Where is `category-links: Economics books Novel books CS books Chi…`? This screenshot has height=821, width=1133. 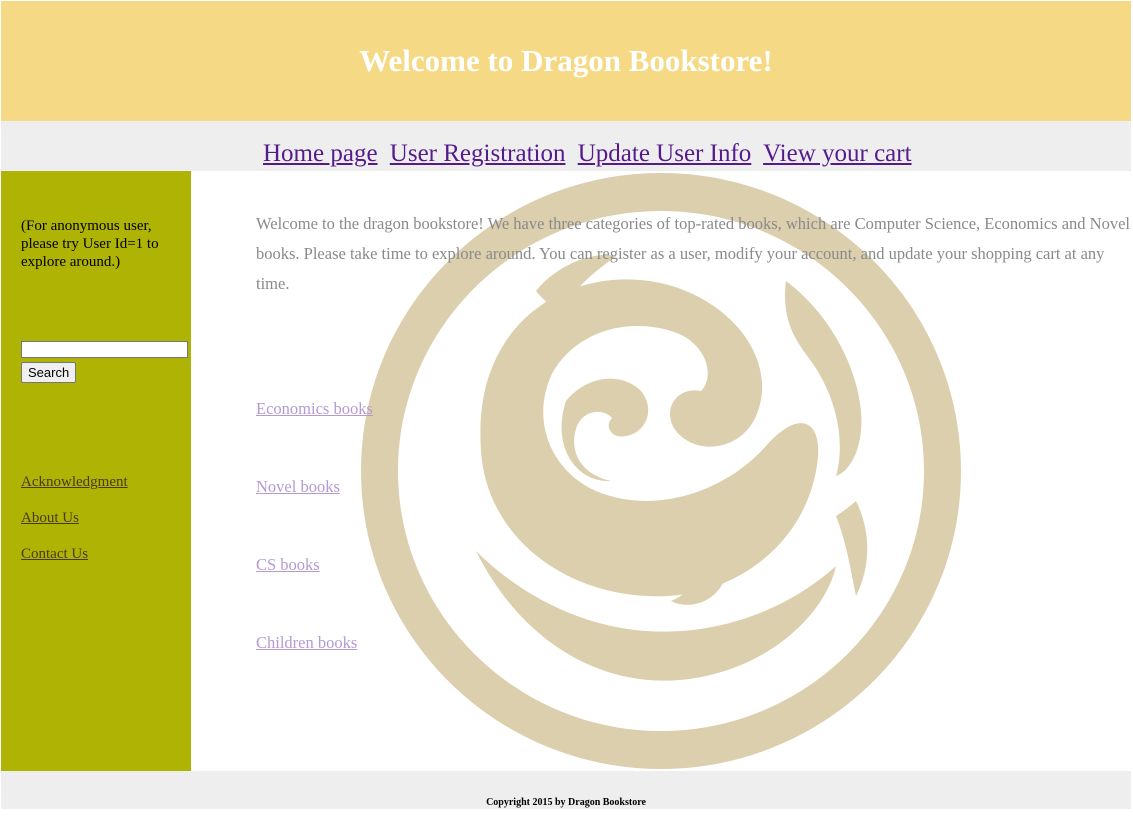 category-links: Economics books Novel books CS books Chi… is located at coordinates (314, 554).